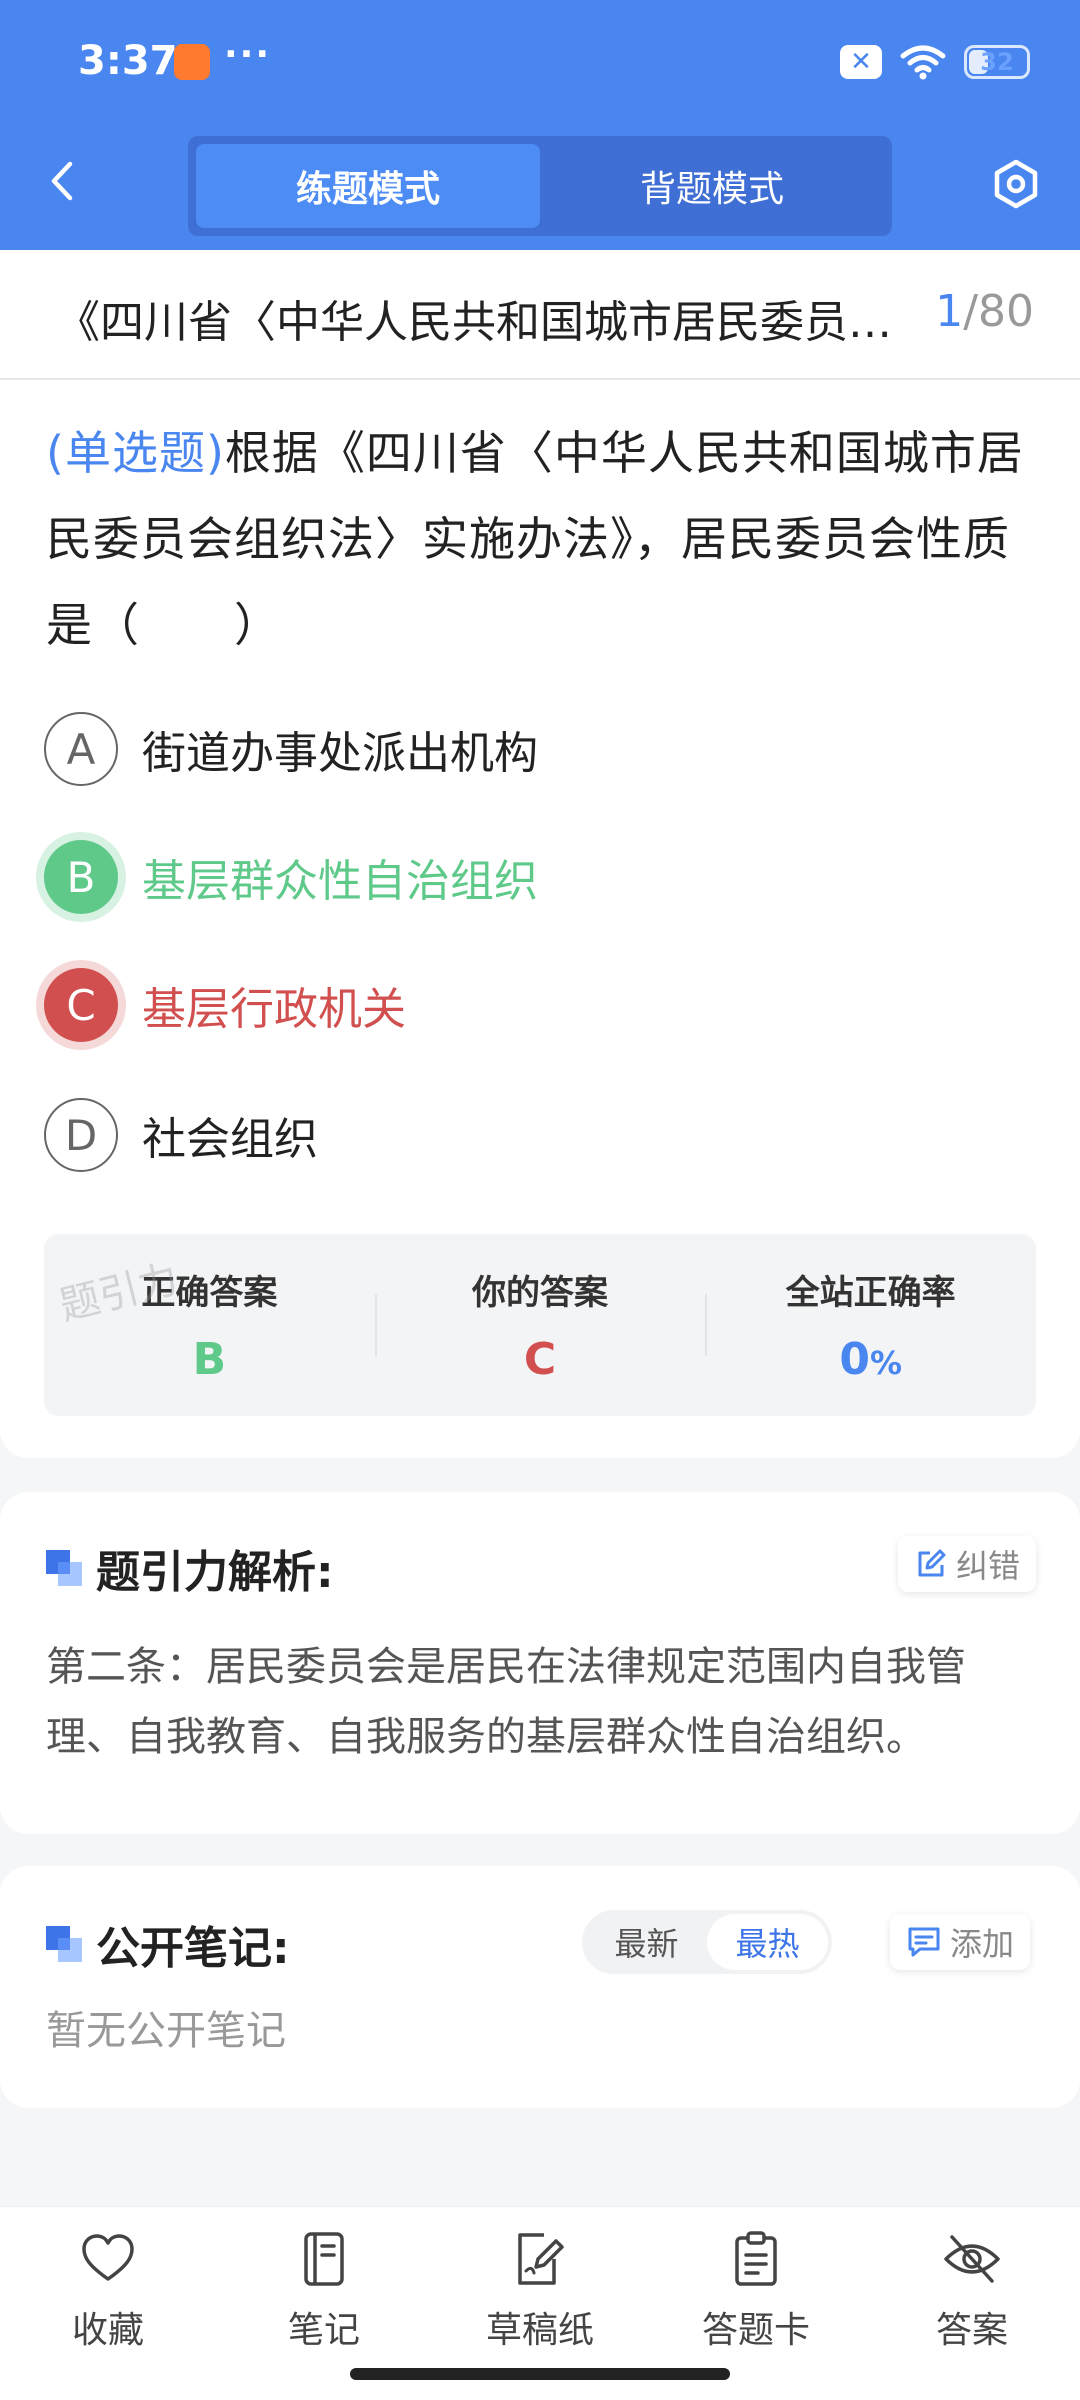  What do you see at coordinates (539, 2330) in the screenshot?
I see `nav-label: 草稿纸` at bounding box center [539, 2330].